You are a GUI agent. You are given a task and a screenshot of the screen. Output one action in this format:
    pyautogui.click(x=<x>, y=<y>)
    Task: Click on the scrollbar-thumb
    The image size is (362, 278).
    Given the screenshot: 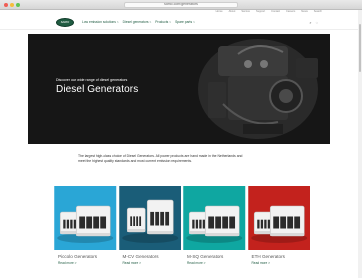 What is the action you would take?
    pyautogui.click(x=360, y=48)
    